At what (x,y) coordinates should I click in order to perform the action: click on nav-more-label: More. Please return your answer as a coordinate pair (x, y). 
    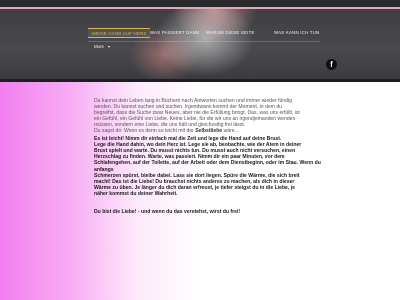
    Looking at the image, I should click on (99, 46).